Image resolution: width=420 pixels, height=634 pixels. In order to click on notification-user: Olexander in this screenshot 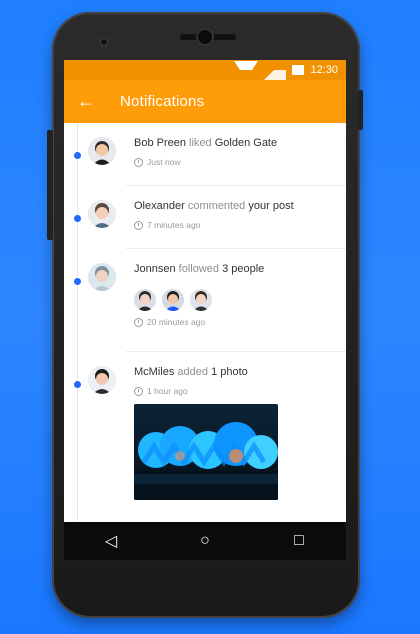, I will do `click(159, 206)`.